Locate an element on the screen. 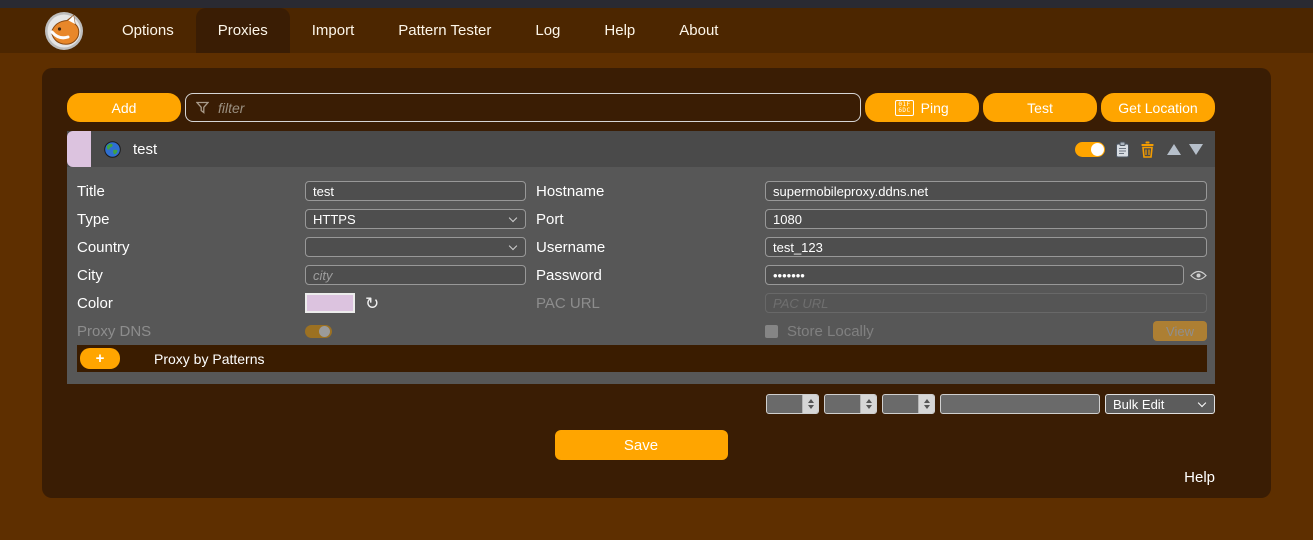 The image size is (1313, 540). proxy-by-patterns-bar: + Proxy by Patterns is located at coordinates (642, 358).